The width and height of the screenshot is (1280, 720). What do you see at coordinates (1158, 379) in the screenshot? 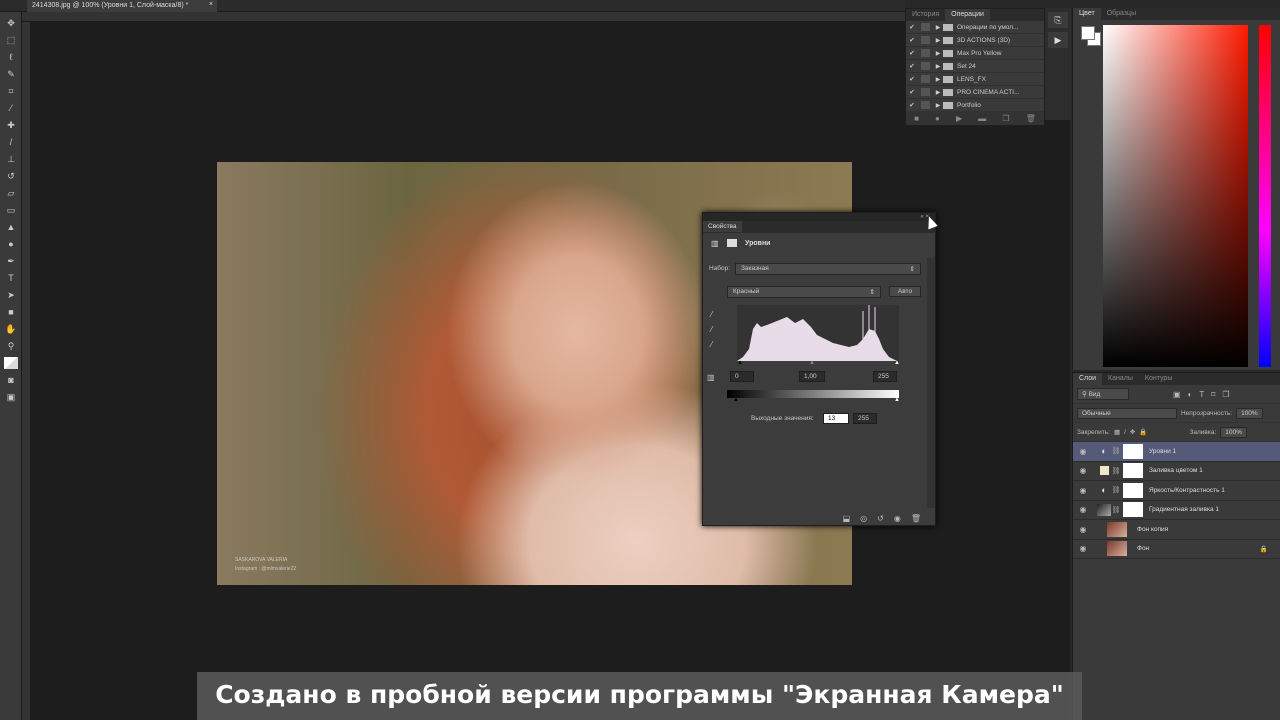
I see `tab-paths: Контуры` at bounding box center [1158, 379].